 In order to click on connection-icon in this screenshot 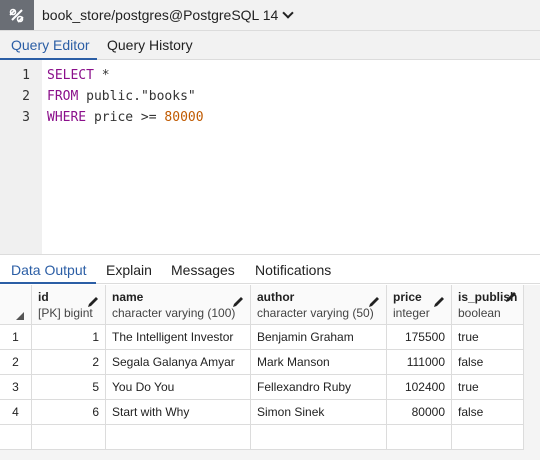, I will do `click(17, 15)`.